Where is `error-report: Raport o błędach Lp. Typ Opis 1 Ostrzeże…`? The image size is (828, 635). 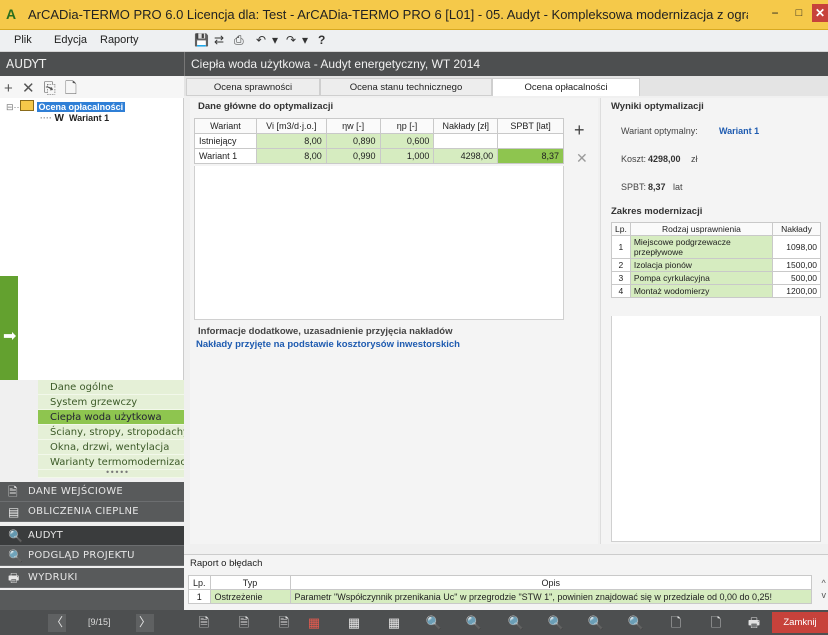
error-report: Raport o błędach Lp. Typ Opis 1 Ostrzeże… is located at coordinates (506, 582).